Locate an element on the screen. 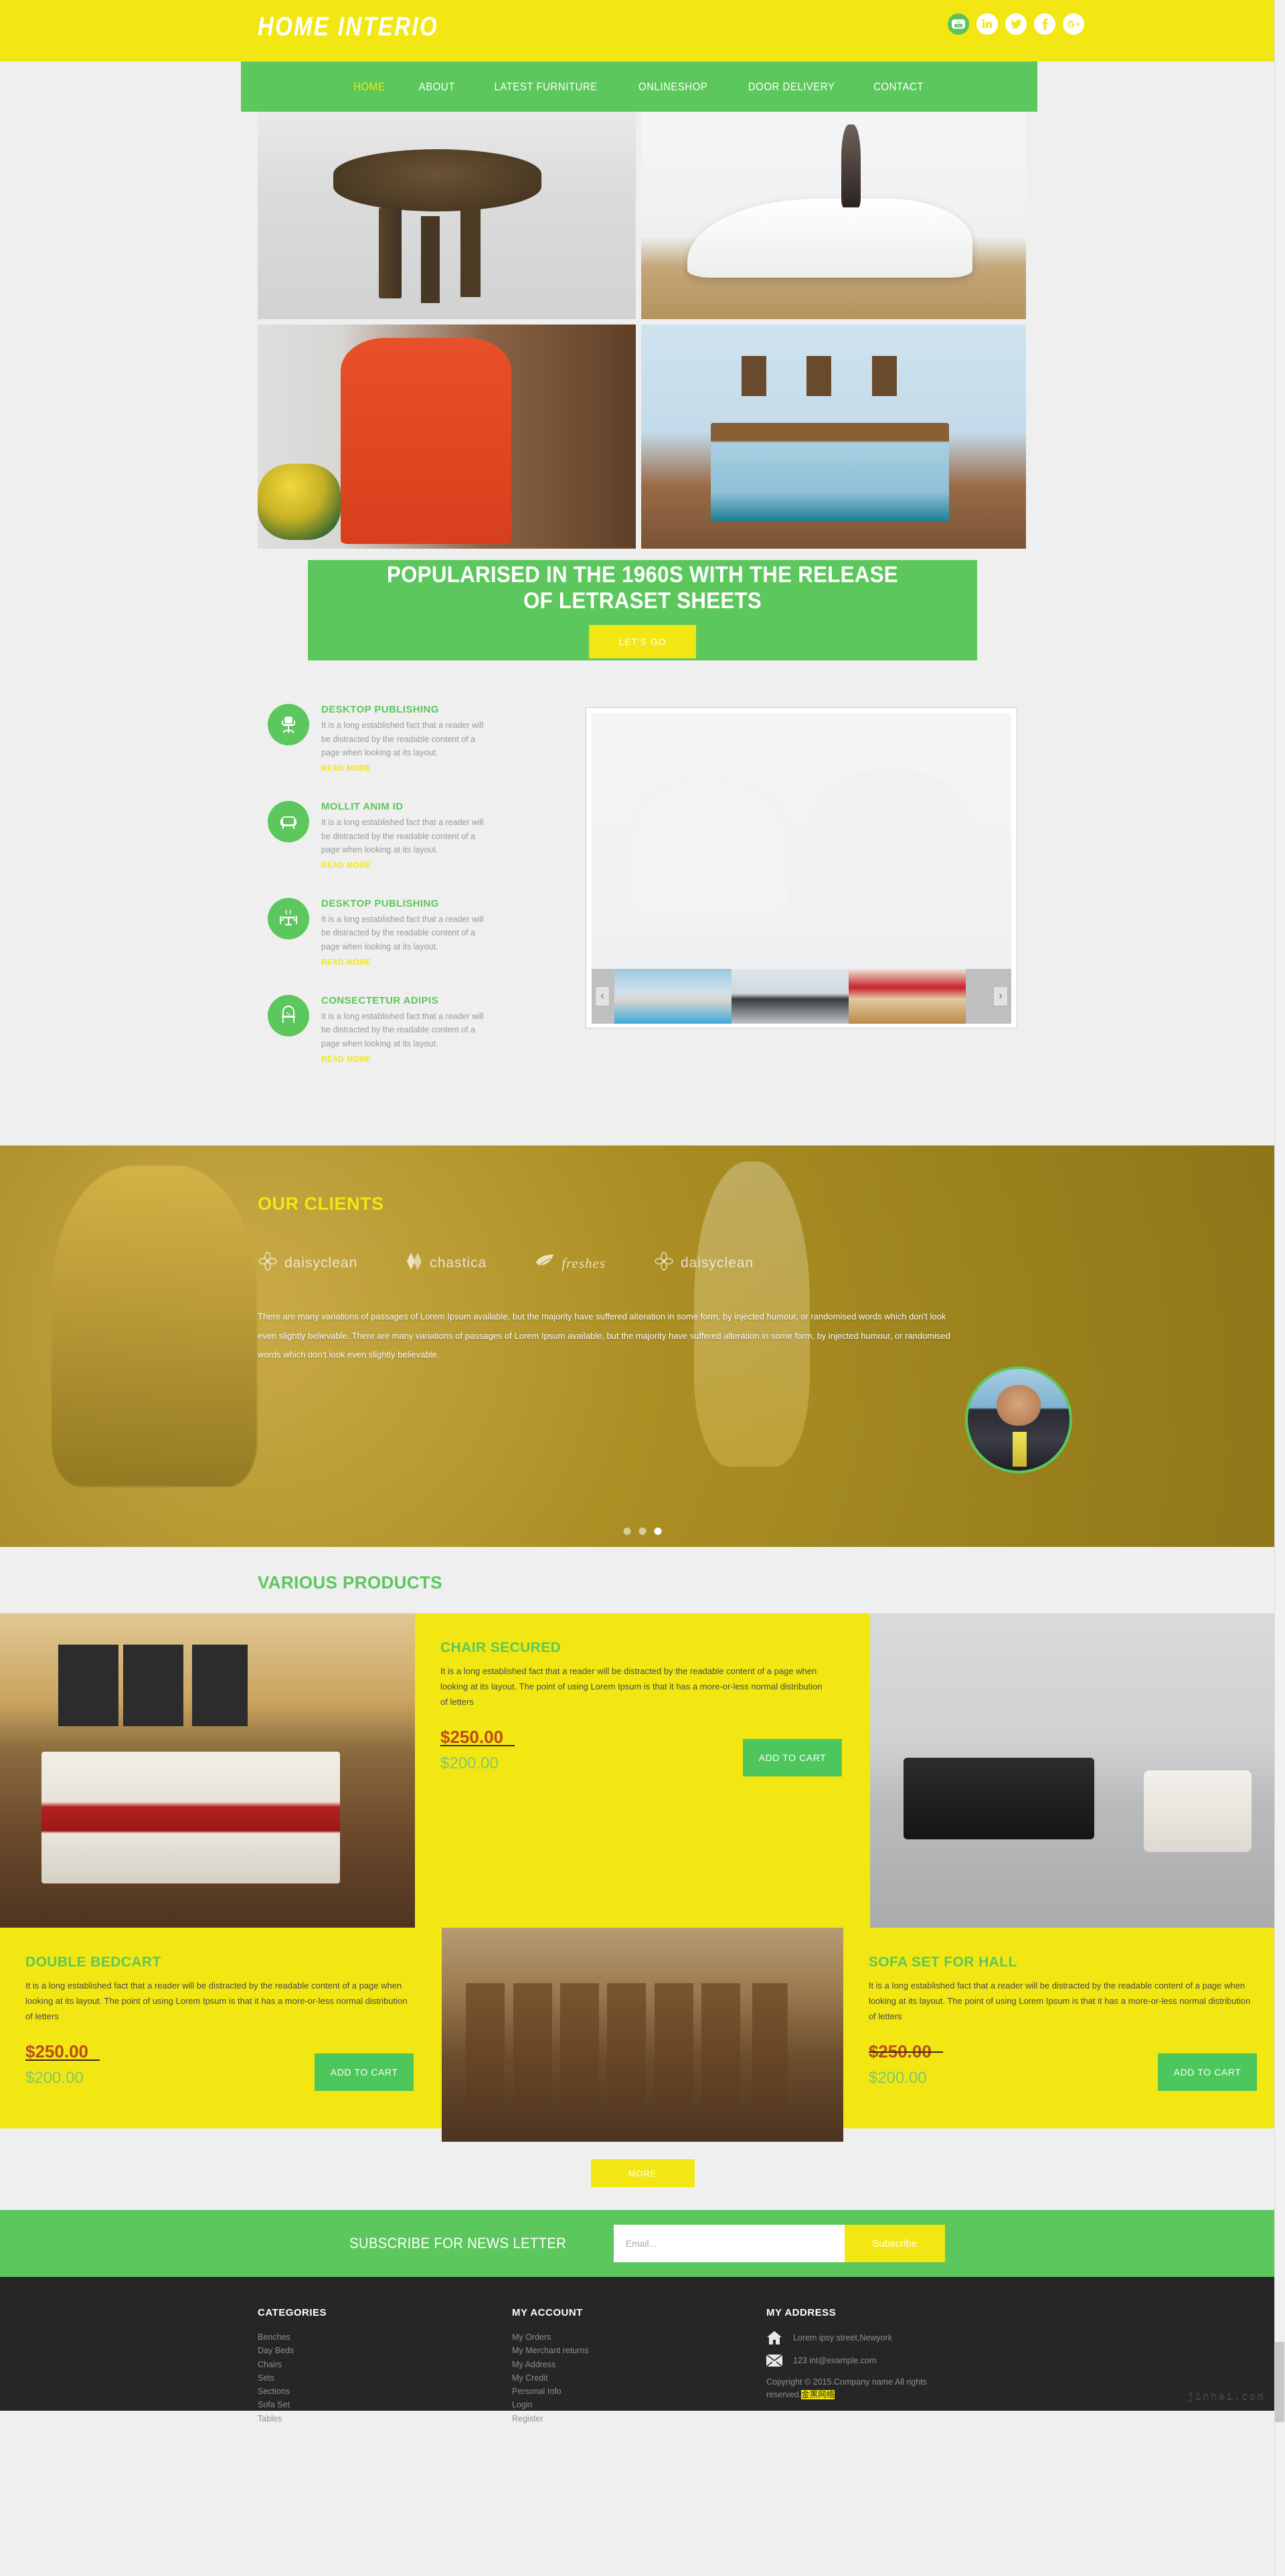  product-name: SOFA SET FOR HALL is located at coordinates (942, 1962).